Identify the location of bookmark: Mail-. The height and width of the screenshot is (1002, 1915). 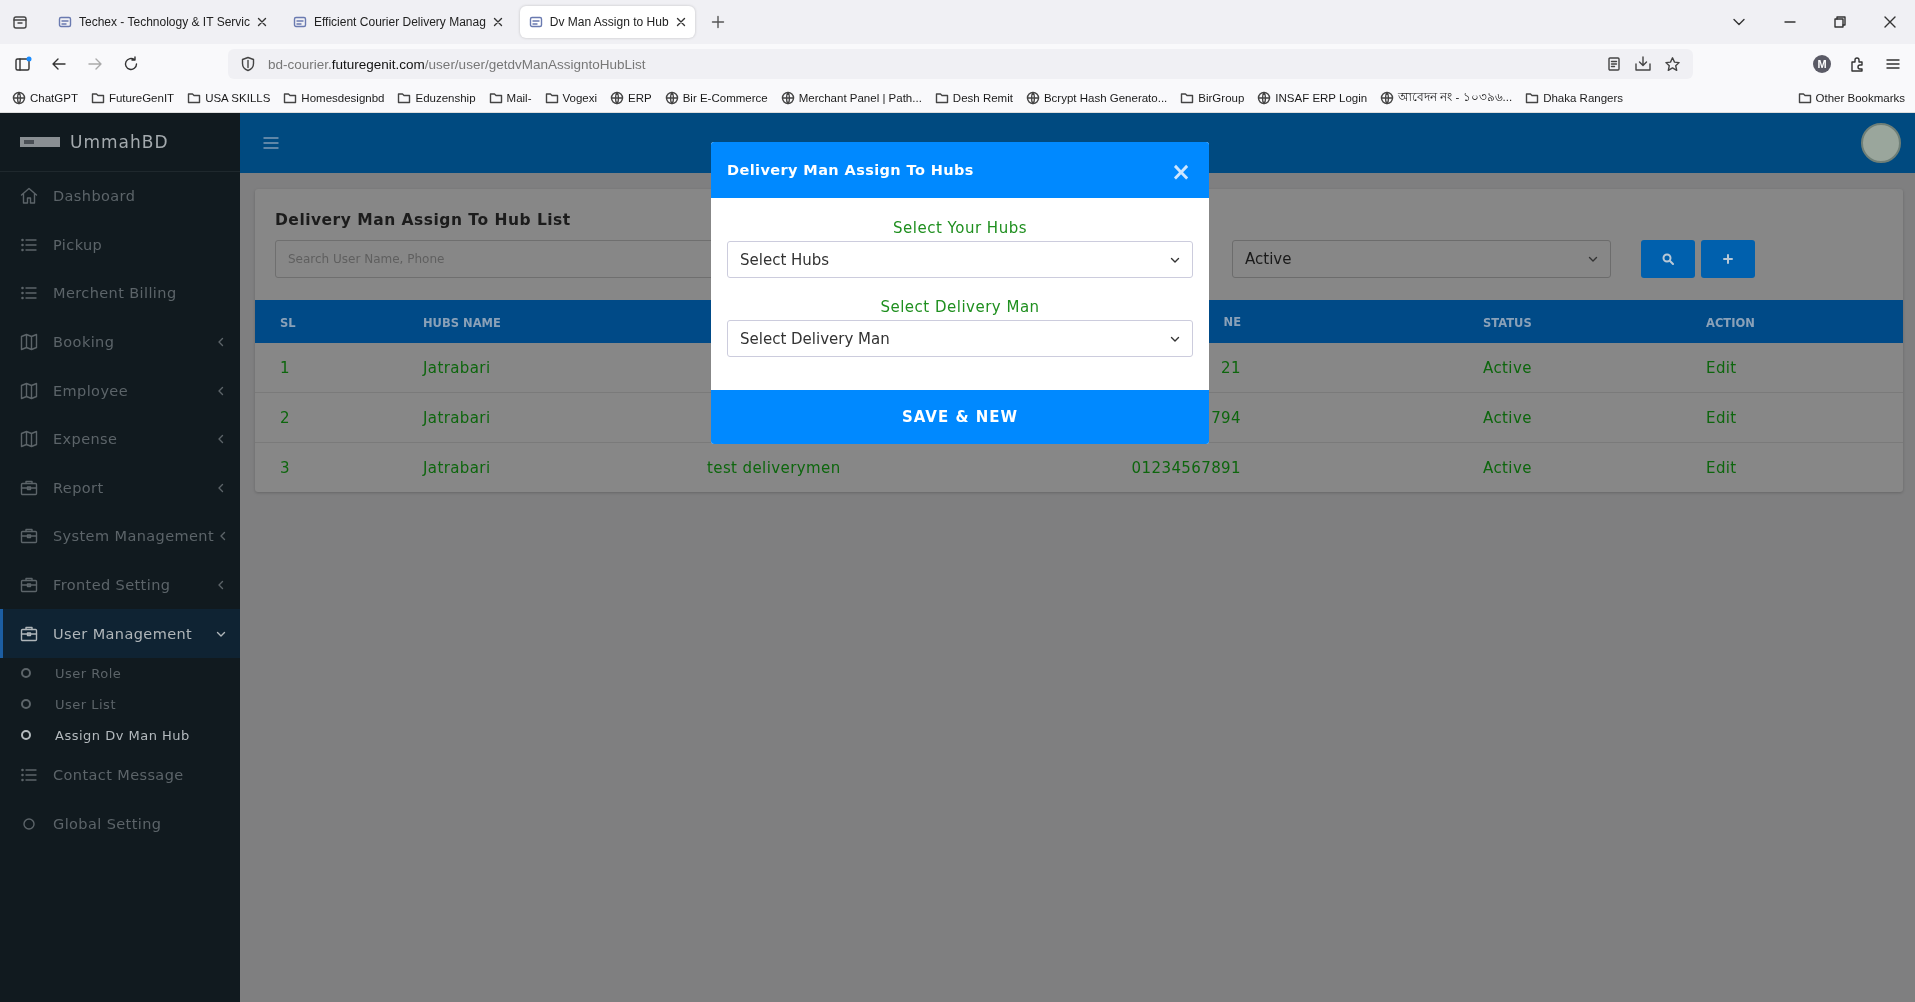
(510, 98).